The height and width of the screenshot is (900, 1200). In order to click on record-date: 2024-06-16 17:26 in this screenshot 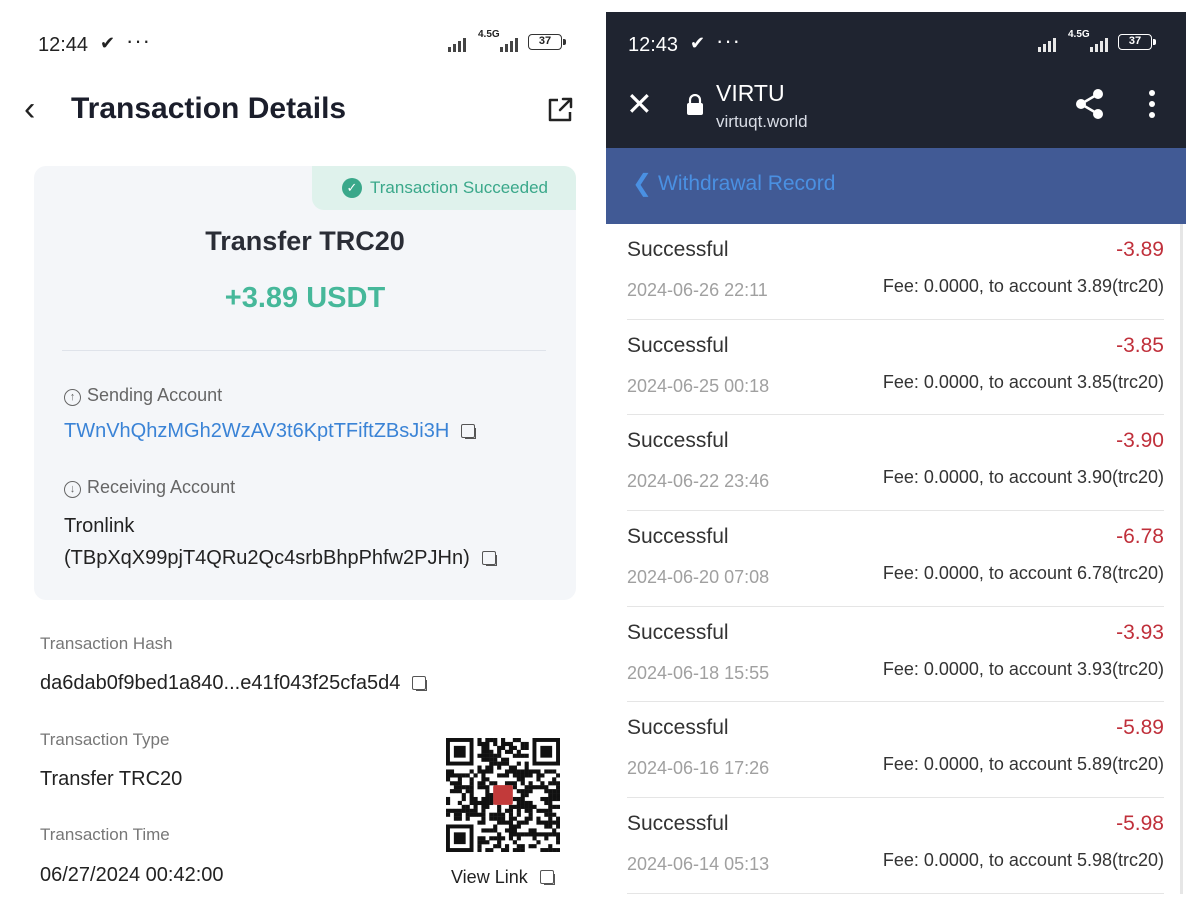, I will do `click(698, 768)`.